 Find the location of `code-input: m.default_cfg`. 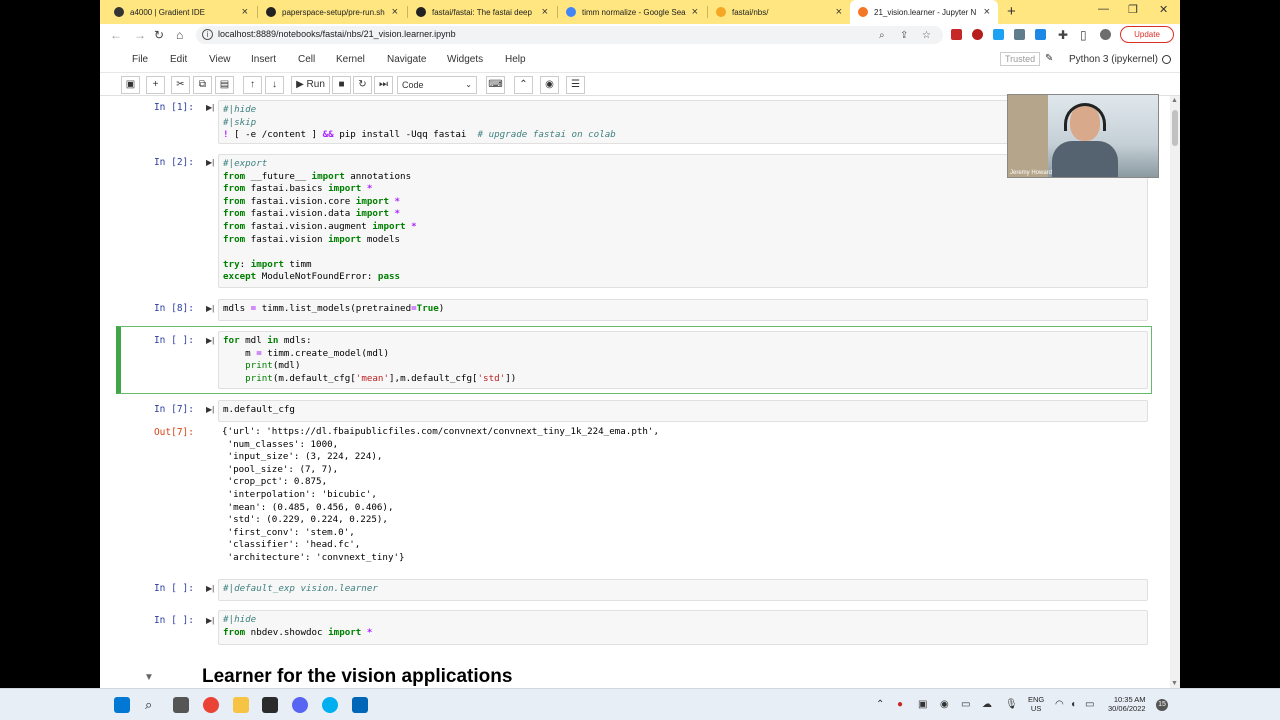

code-input: m.default_cfg is located at coordinates (683, 411).